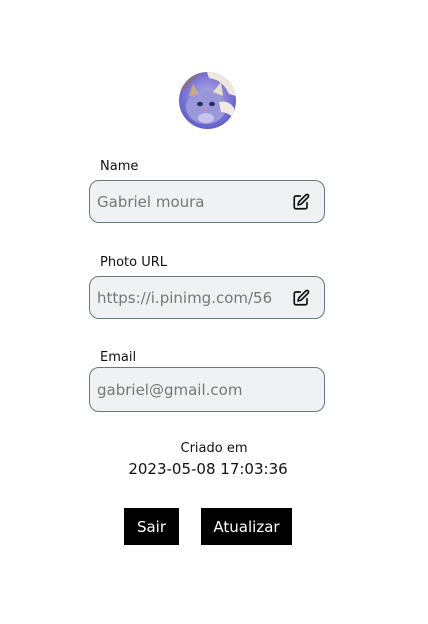 The width and height of the screenshot is (428, 624). I want to click on edit-name-icon, so click(301, 202).